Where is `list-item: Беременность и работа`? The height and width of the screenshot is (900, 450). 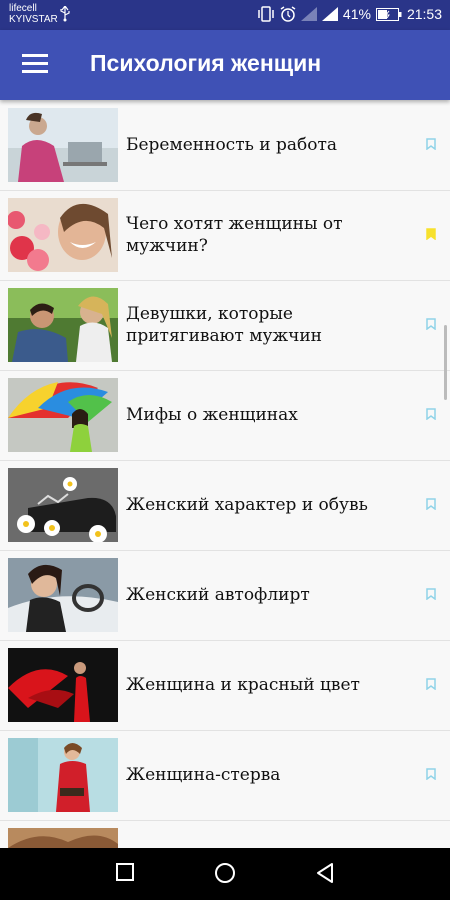
list-item: Беременность и работа is located at coordinates (225, 145).